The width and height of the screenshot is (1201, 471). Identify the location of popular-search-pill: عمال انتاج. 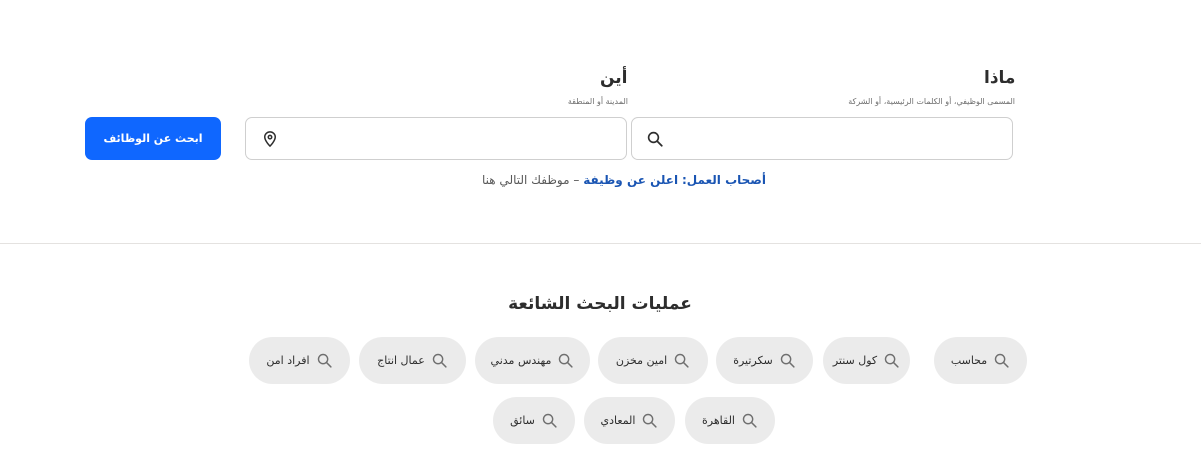
(412, 360).